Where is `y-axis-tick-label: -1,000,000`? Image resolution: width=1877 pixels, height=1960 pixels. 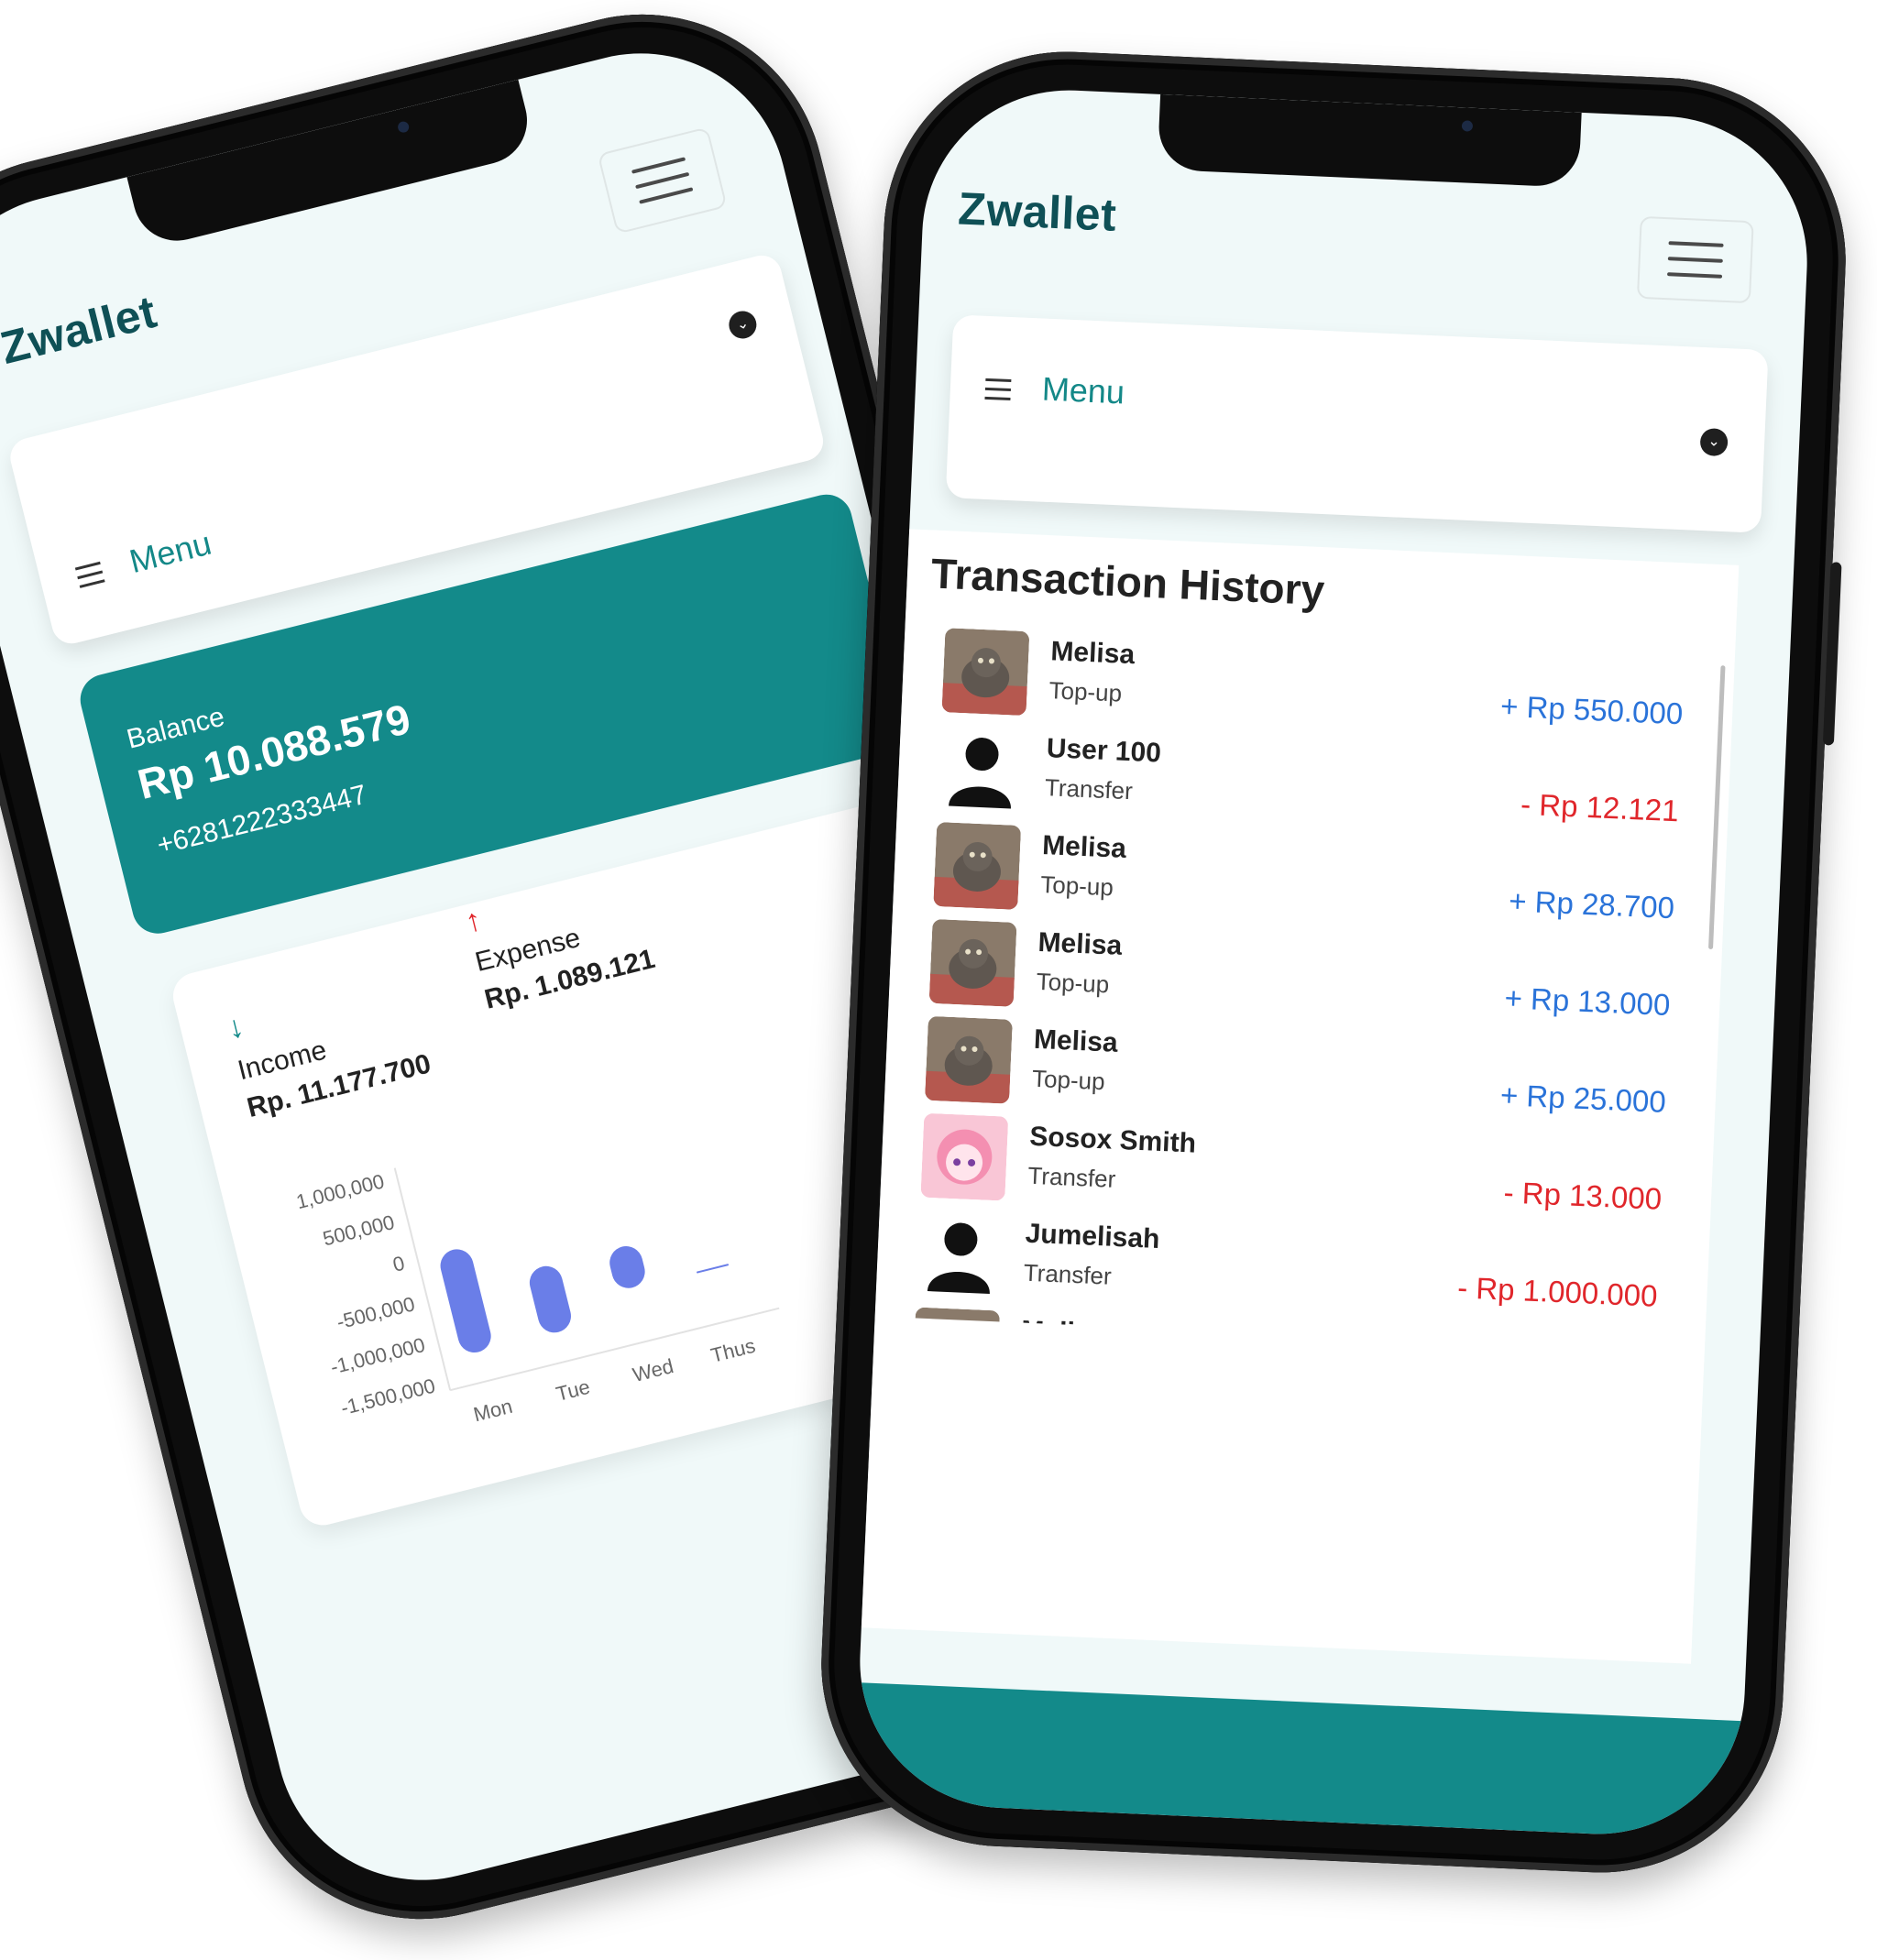
y-axis-tick-label: -1,000,000 is located at coordinates (377, 1356).